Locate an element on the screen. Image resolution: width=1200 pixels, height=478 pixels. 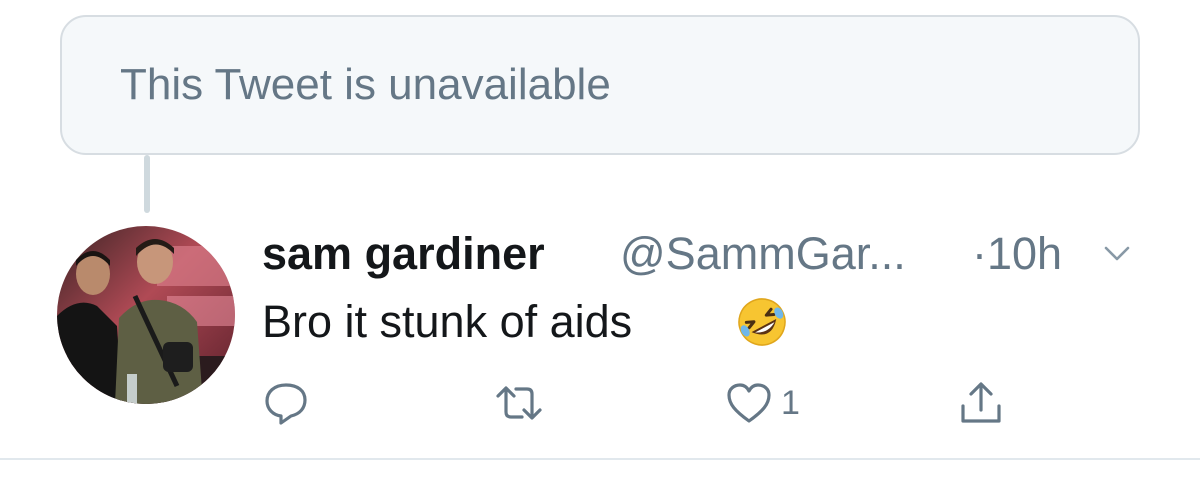
display-name: sam gardiner is located at coordinates (403, 254).